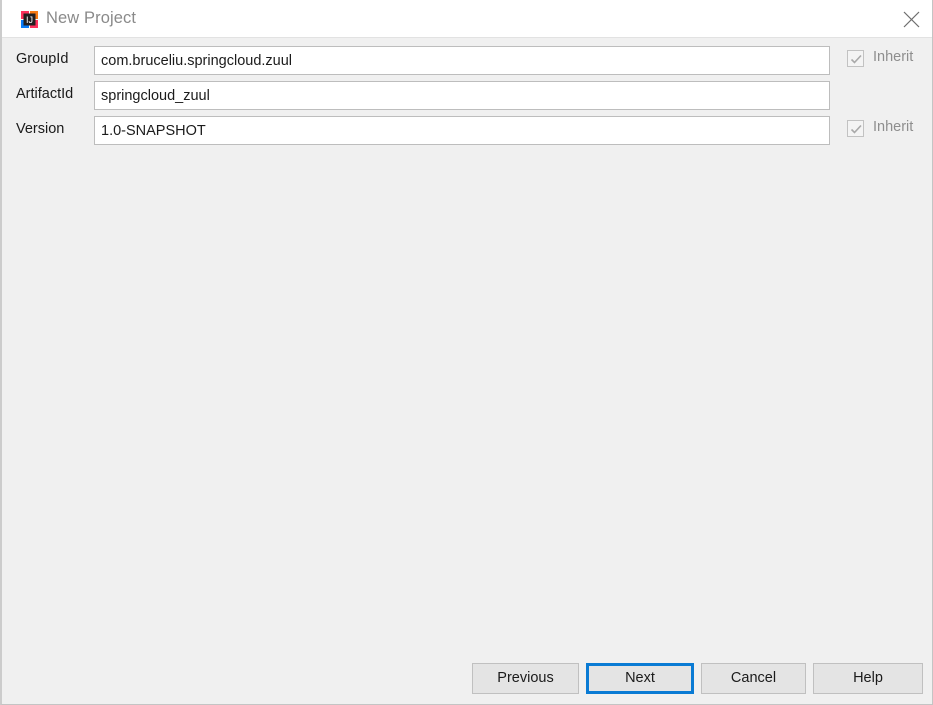 The image size is (933, 705). I want to click on window-title: New Project, so click(91, 18).